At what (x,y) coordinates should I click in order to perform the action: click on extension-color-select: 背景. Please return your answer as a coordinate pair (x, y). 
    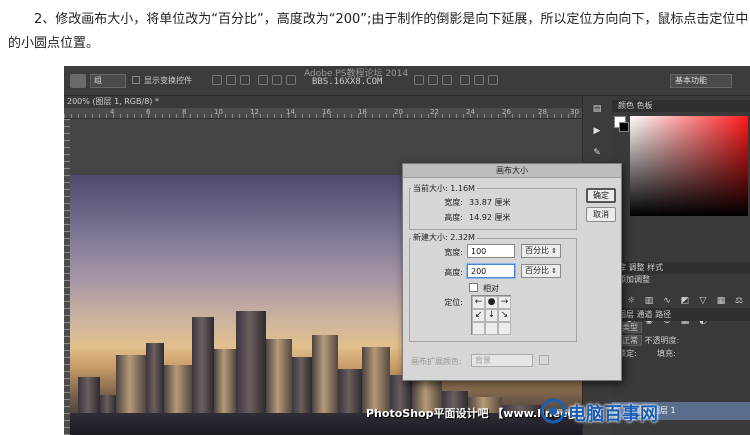
    Looking at the image, I should click on (502, 360).